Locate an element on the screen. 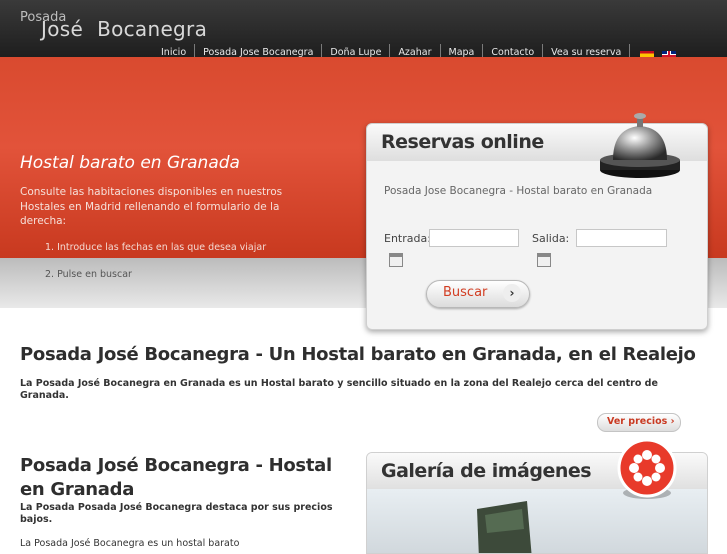 The height and width of the screenshot is (554, 727). ver-precios-label: Ver precios › is located at coordinates (641, 421).